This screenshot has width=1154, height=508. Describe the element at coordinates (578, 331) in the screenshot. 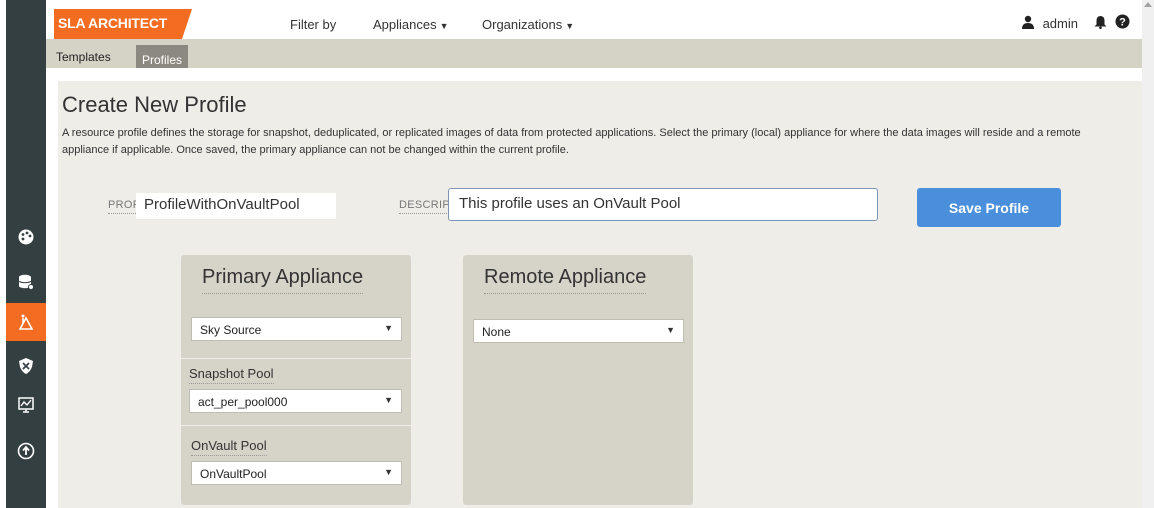

I see `remote-appliance-select: None ▼` at that location.